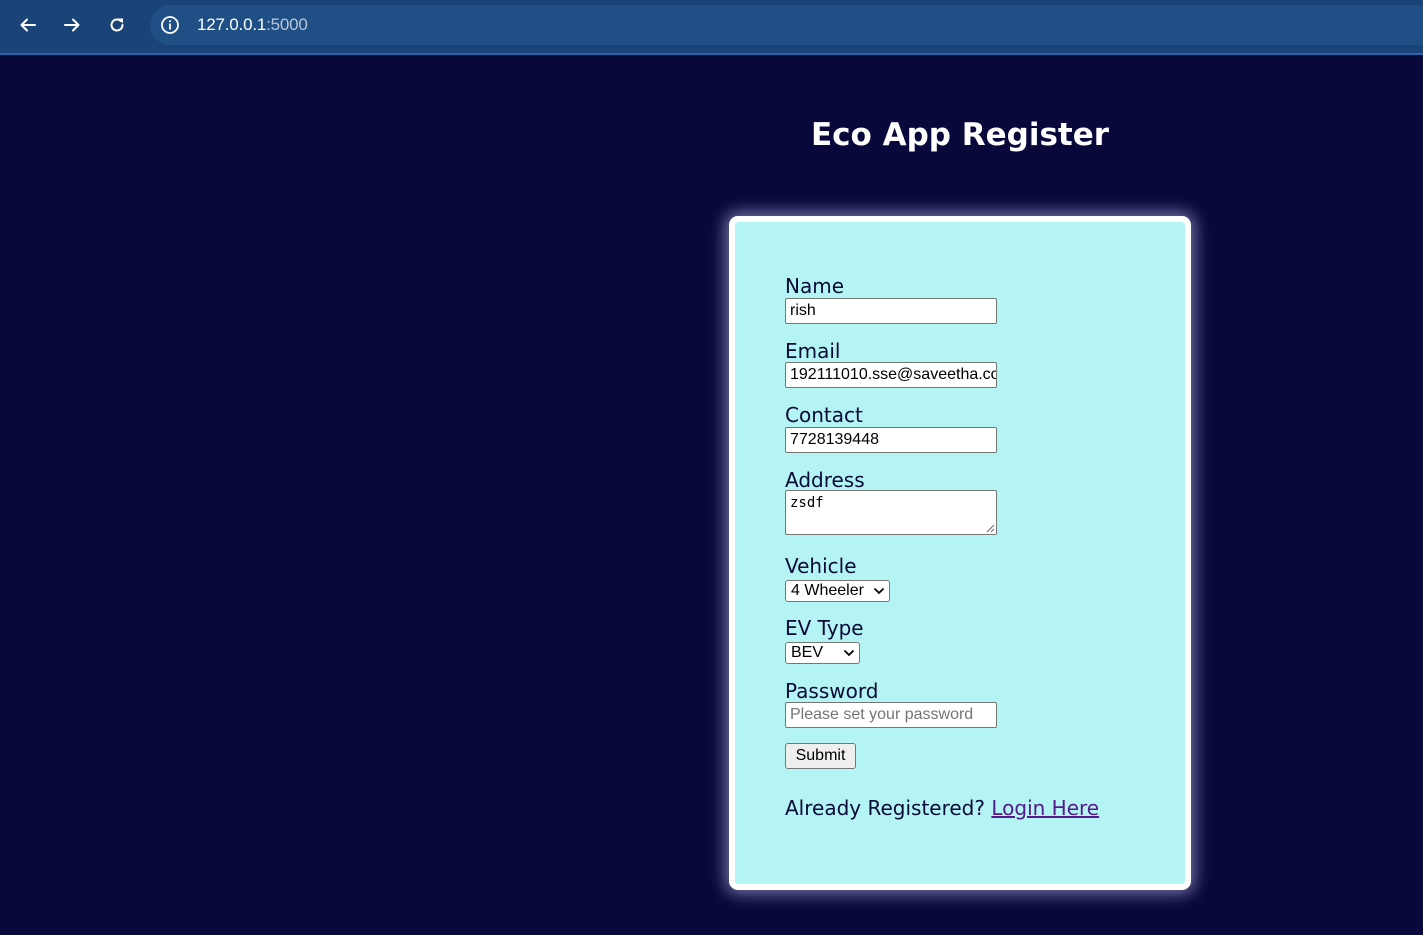 The height and width of the screenshot is (935, 1423). Describe the element at coordinates (960, 135) in the screenshot. I see `page-title: Eco App Register` at that location.